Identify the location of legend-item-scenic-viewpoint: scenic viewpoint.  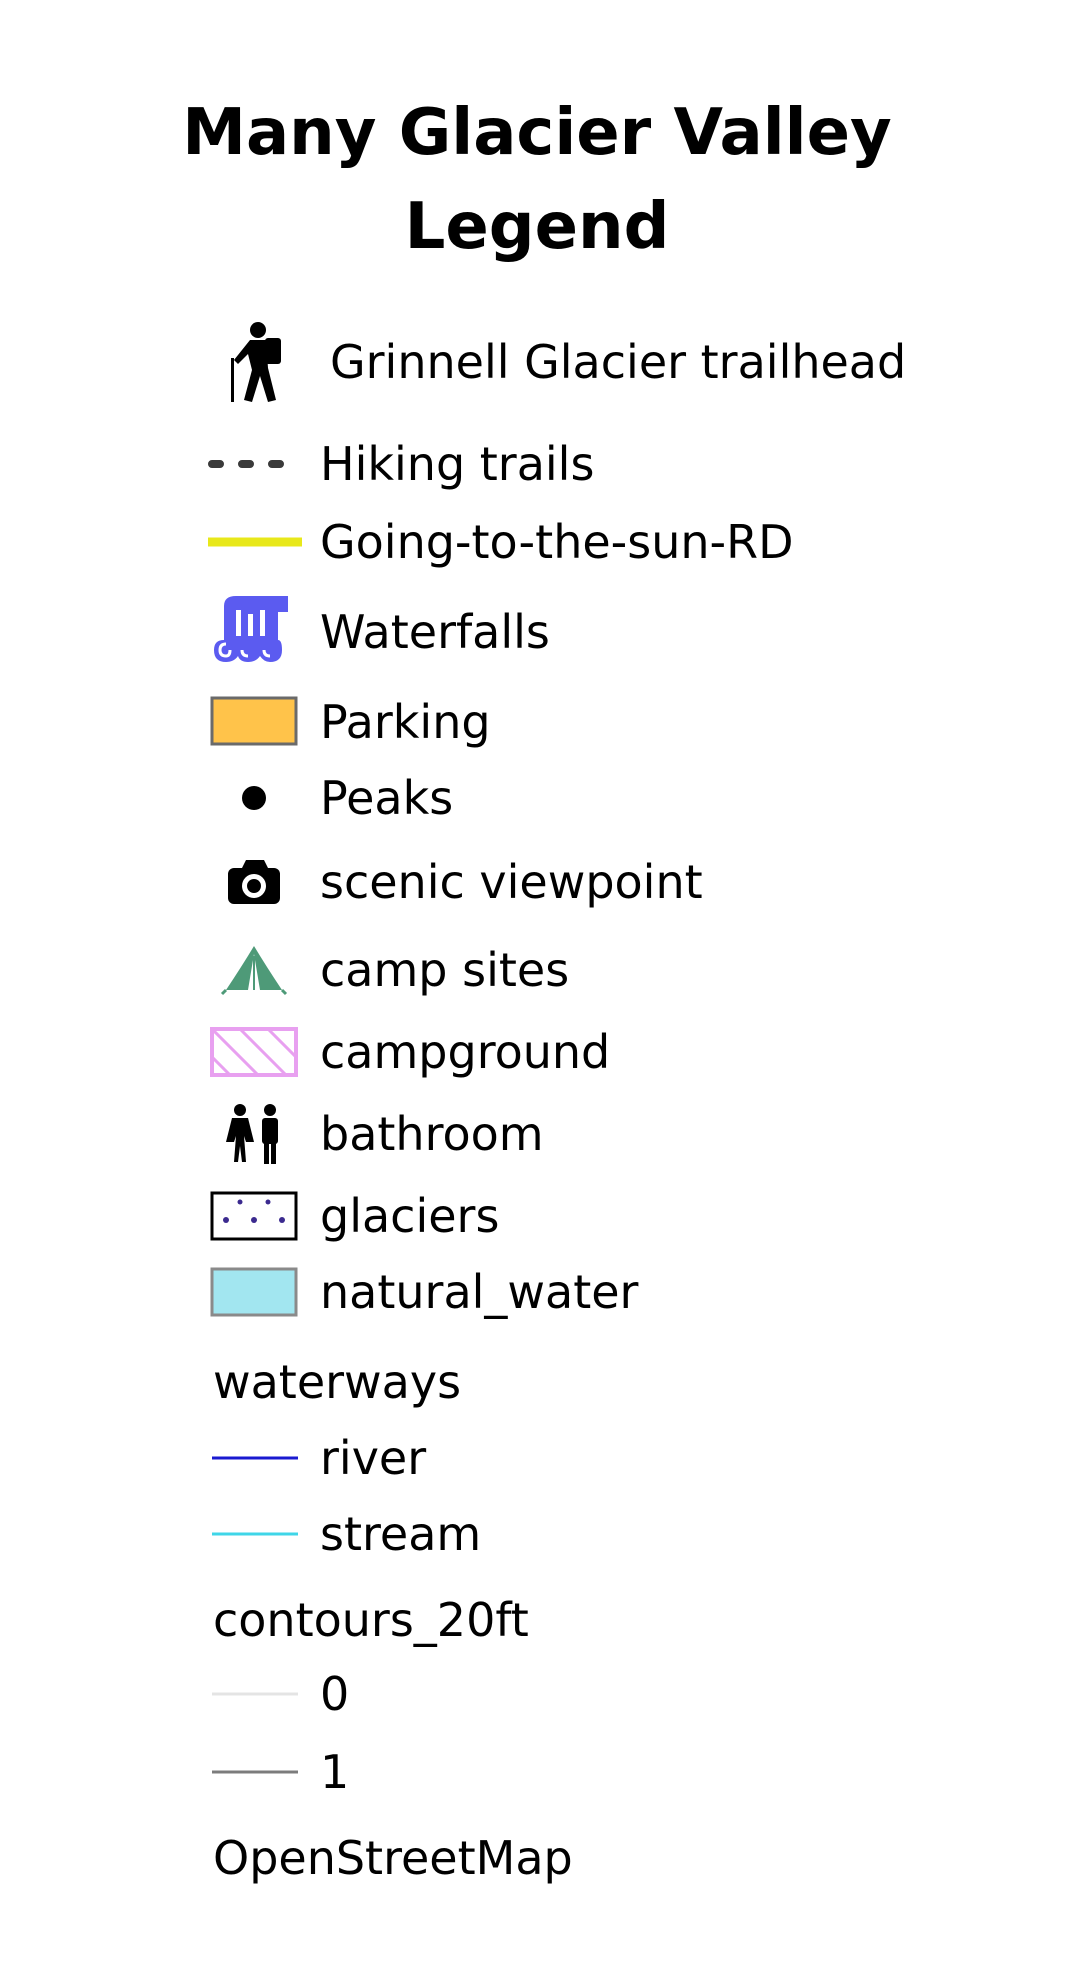
(537, 882).